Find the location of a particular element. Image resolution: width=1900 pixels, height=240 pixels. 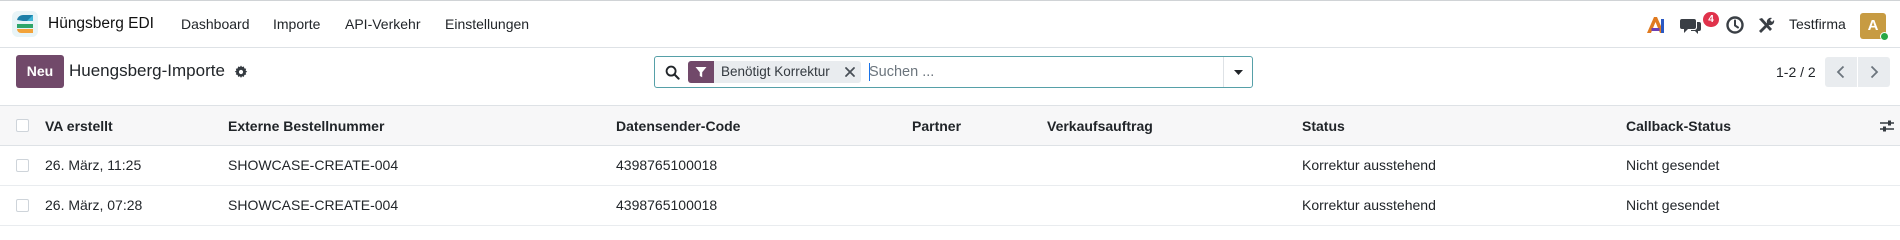

messages-count-badge: 4 is located at coordinates (1711, 19).